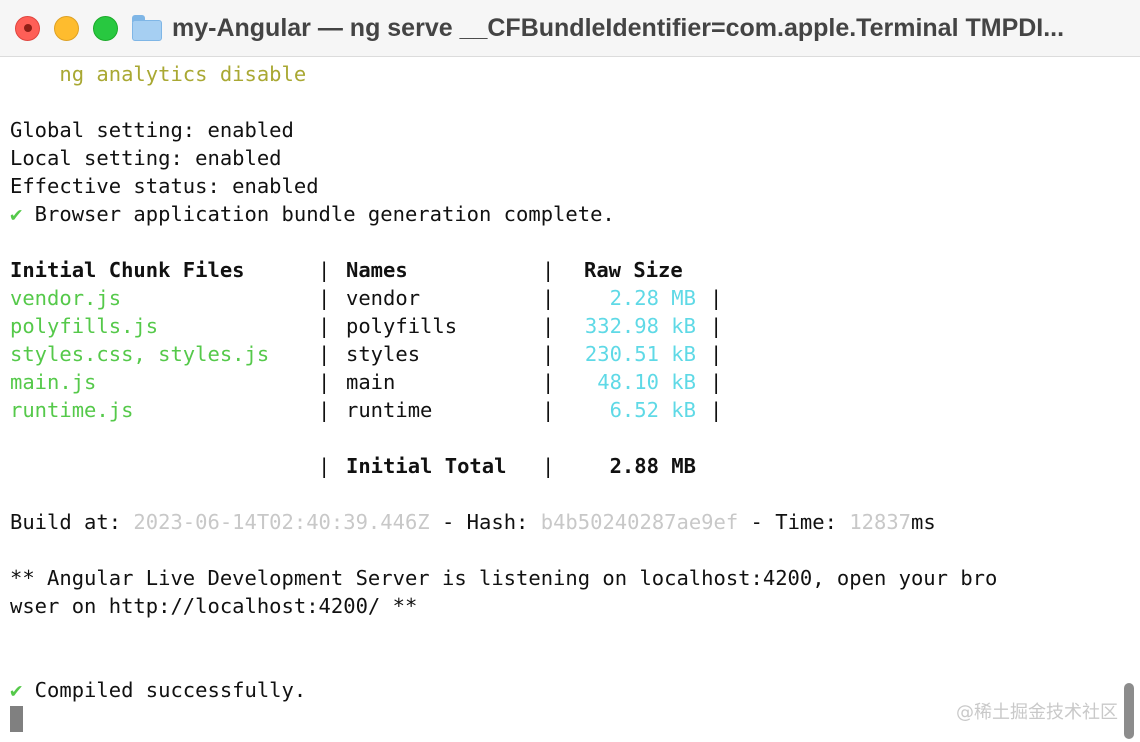 Image resolution: width=1140 pixels, height=742 pixels. Describe the element at coordinates (633, 270) in the screenshot. I see `table-header-size: Raw Size` at that location.